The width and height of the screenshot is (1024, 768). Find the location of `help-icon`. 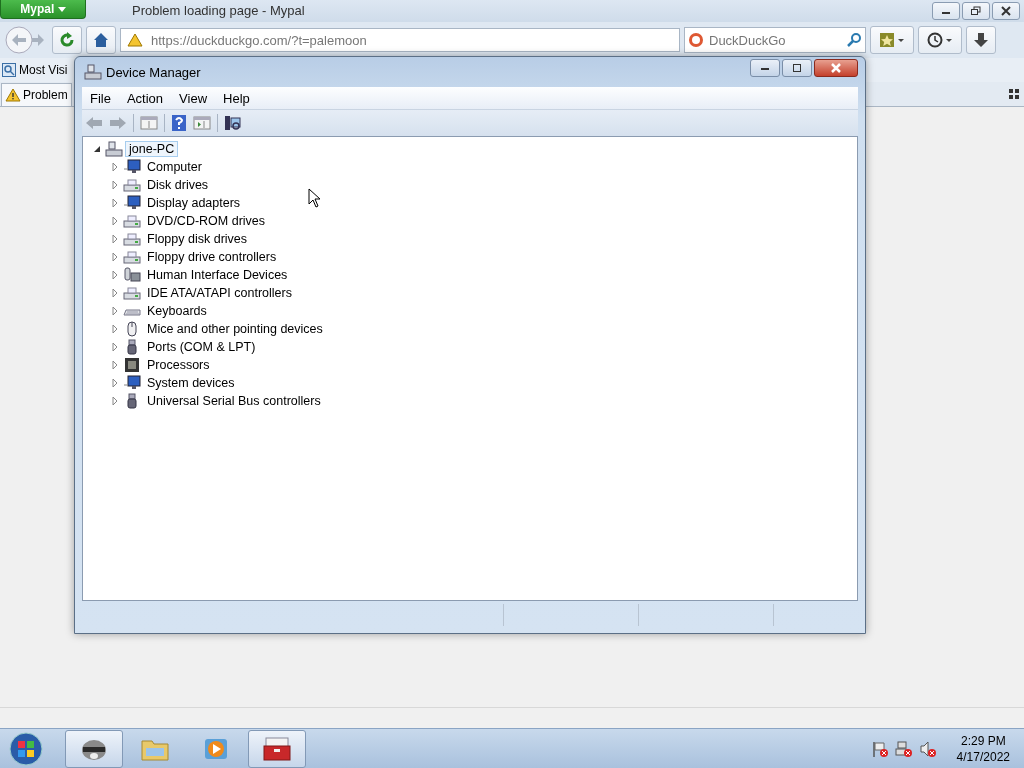

help-icon is located at coordinates (179, 123).